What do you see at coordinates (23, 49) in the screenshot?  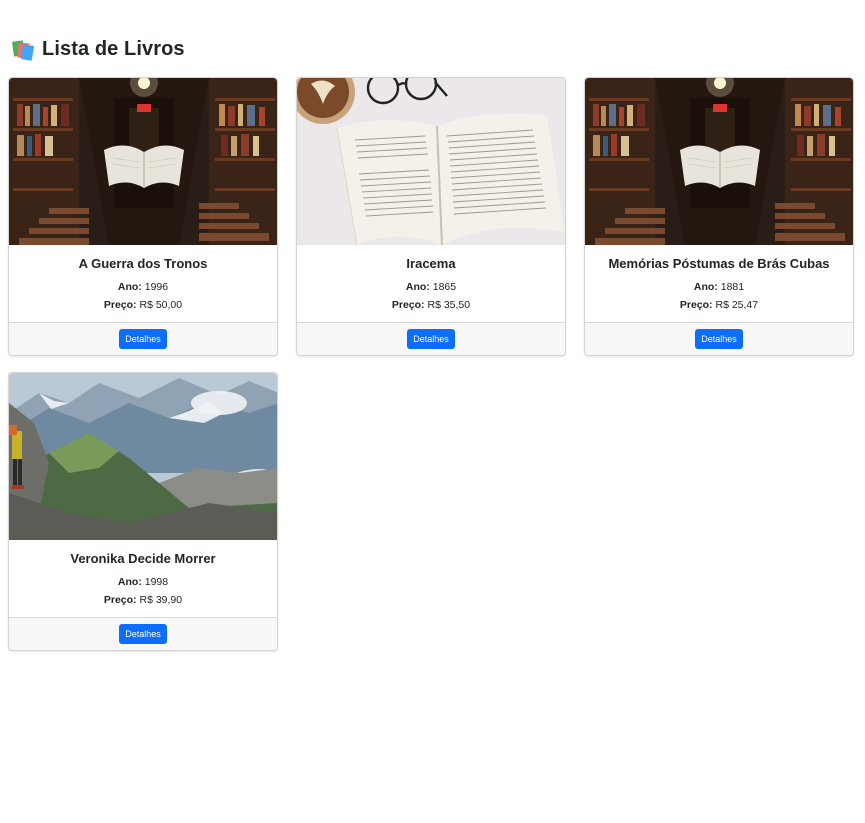 I see `books-icon` at bounding box center [23, 49].